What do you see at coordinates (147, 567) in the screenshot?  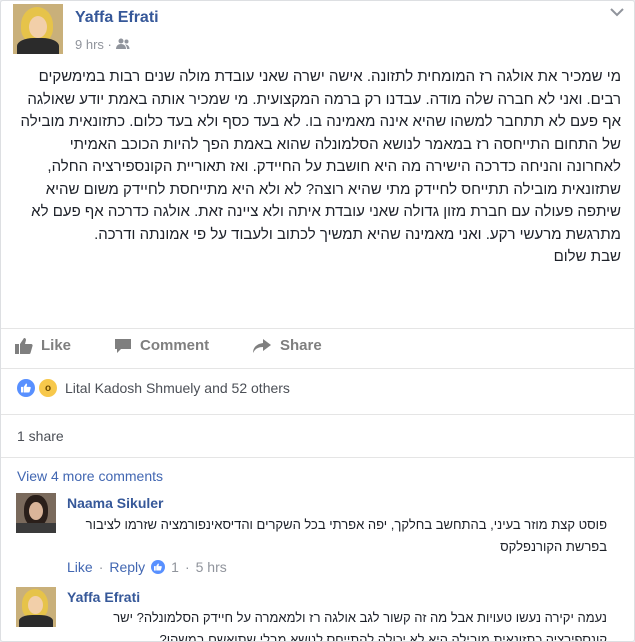 I see `comment-actions: Like · Reply 1 · 5 hrs` at bounding box center [147, 567].